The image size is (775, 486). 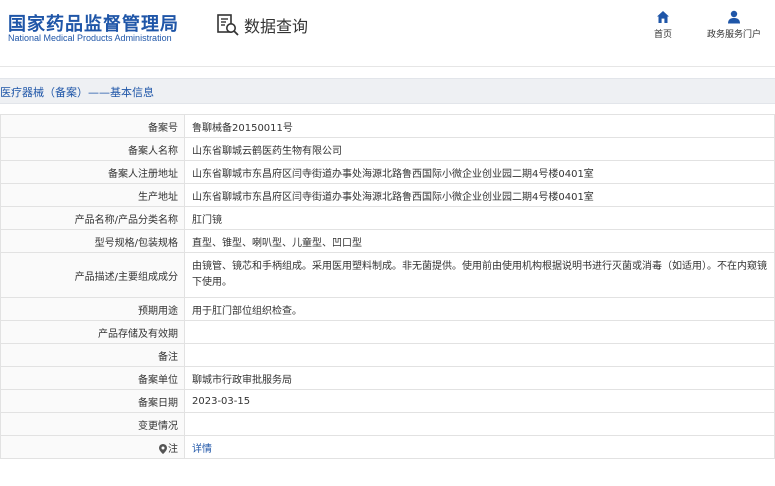 What do you see at coordinates (92, 149) in the screenshot?
I see `row-label: 备案人名称` at bounding box center [92, 149].